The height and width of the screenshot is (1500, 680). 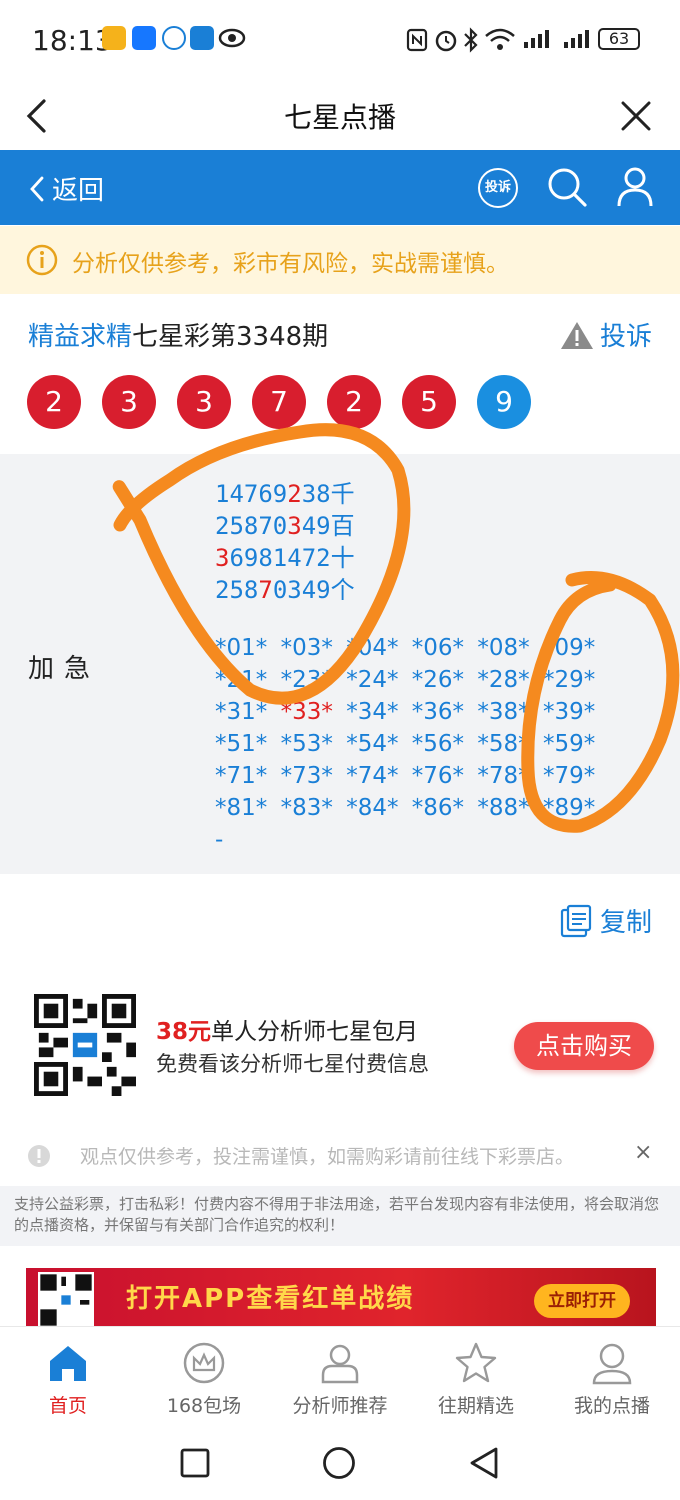 I want to click on profile-icon, so click(x=612, y=1364).